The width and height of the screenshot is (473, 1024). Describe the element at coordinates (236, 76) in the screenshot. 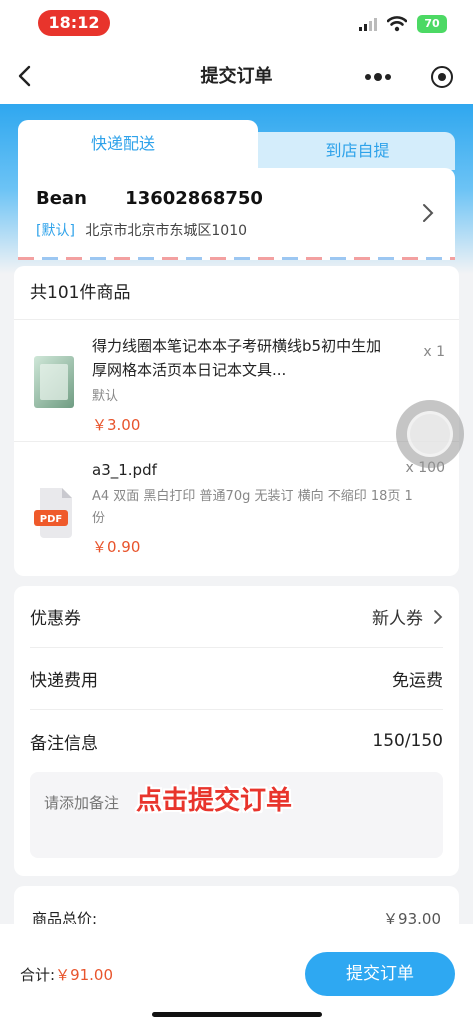

I see `nav-bar: 提交订单` at that location.